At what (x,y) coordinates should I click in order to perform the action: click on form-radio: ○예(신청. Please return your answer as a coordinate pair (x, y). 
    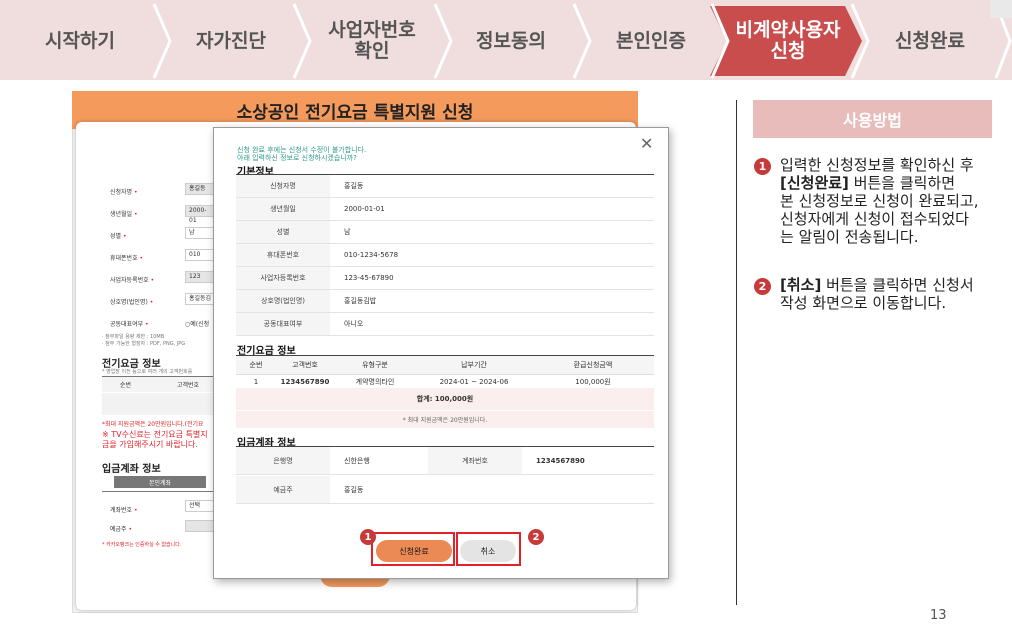
    Looking at the image, I should click on (197, 323).